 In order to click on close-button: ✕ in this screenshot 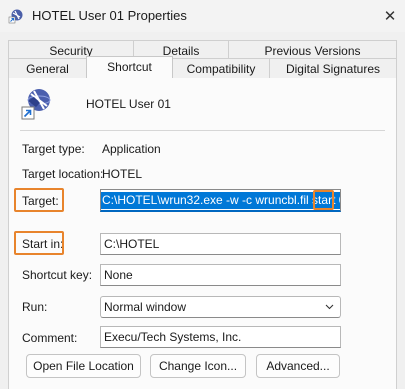, I will do `click(390, 16)`.